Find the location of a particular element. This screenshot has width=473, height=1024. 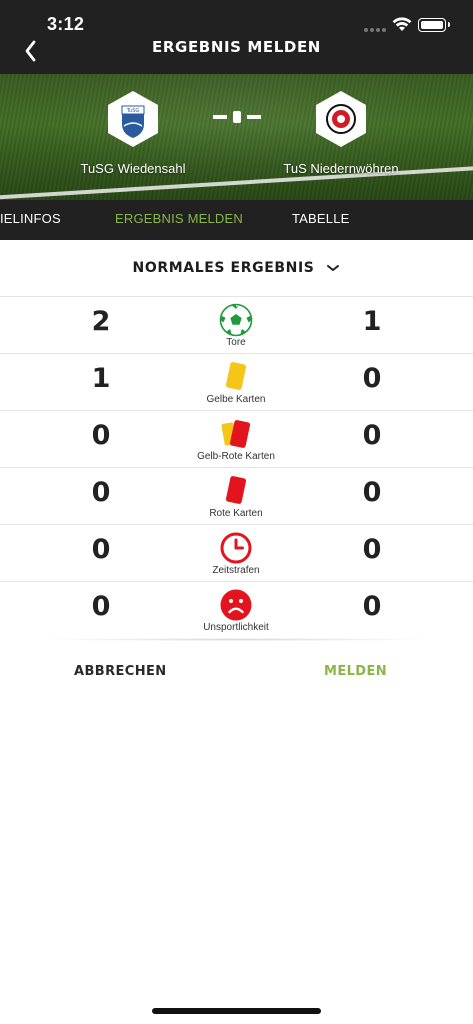

home-time-penalties: 0 is located at coordinates (101, 549).